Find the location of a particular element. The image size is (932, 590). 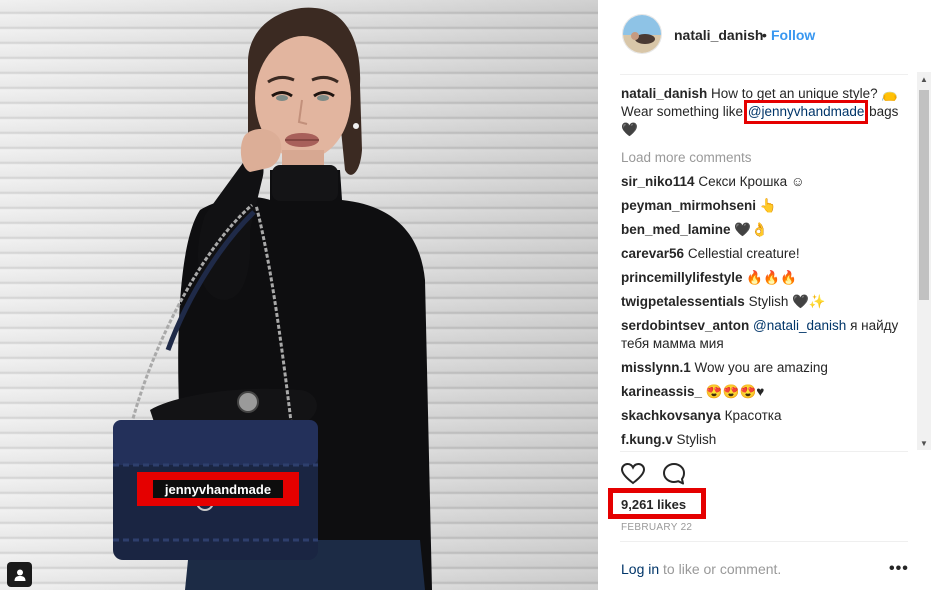

likes-count: 9,261 likes is located at coordinates (653, 504).